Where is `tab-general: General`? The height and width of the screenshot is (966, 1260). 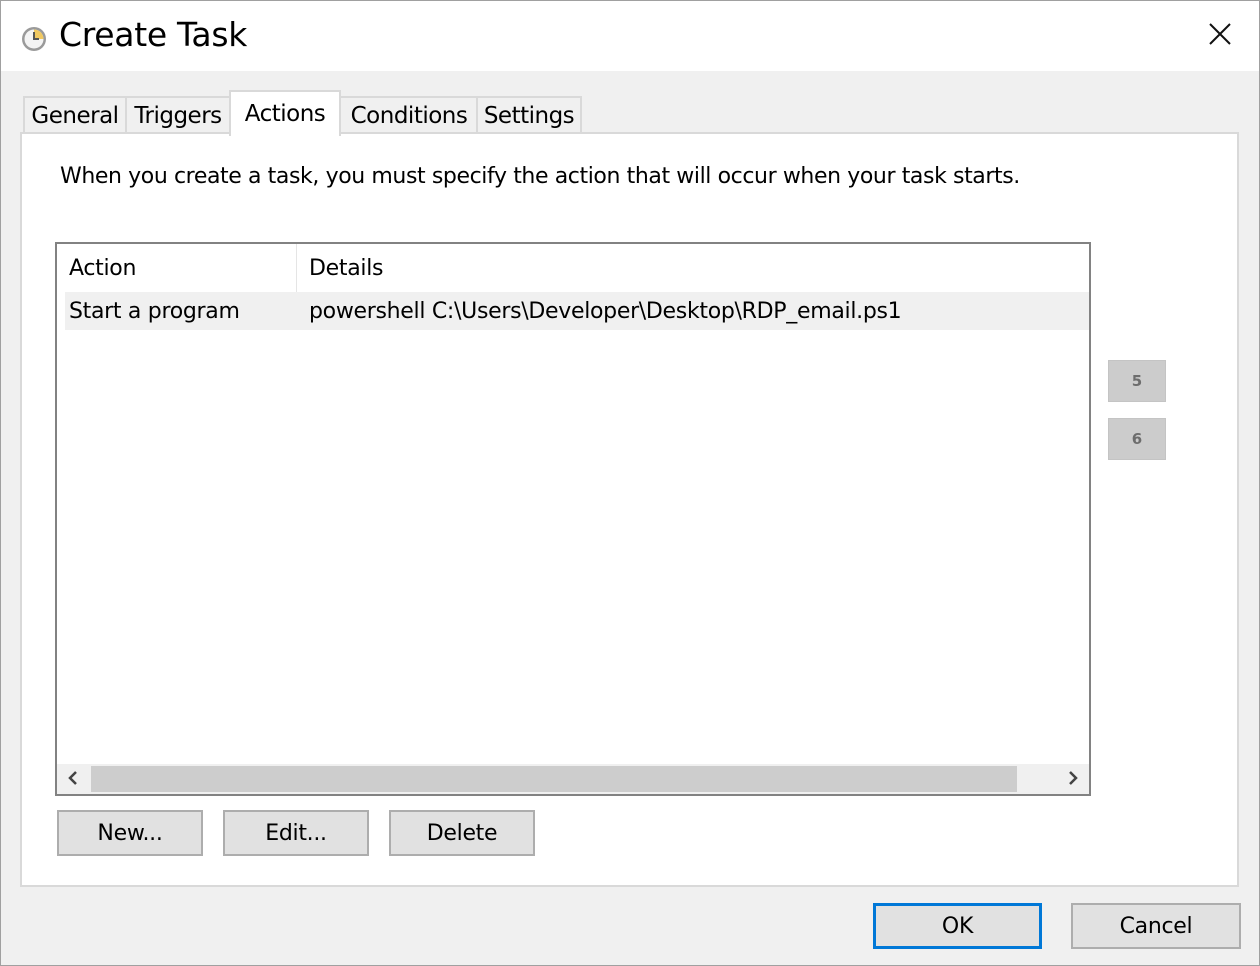 tab-general: General is located at coordinates (75, 115).